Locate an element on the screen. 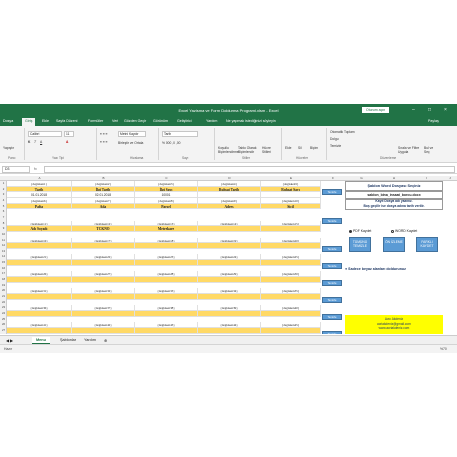 Image resolution: width=457 pixels, height=457 pixels. cell: TCKNO is located at coordinates (103, 229).